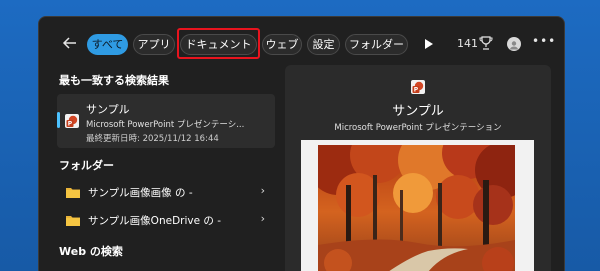 This screenshot has height=271, width=600. I want to click on avatar, so click(514, 44).